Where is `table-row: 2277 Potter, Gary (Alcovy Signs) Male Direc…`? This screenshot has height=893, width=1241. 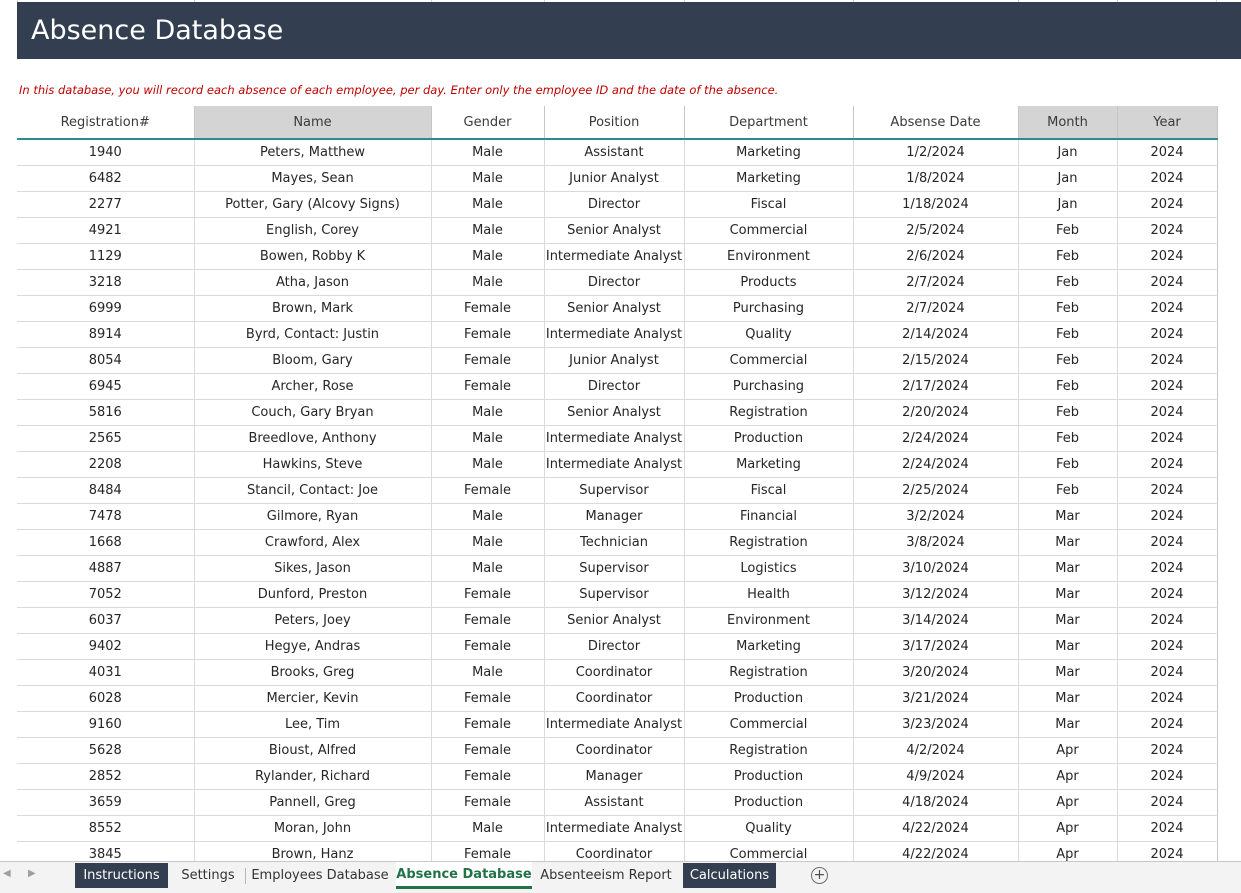 table-row: 2277 Potter, Gary (Alcovy Signs) Male Direc… is located at coordinates (617, 204).